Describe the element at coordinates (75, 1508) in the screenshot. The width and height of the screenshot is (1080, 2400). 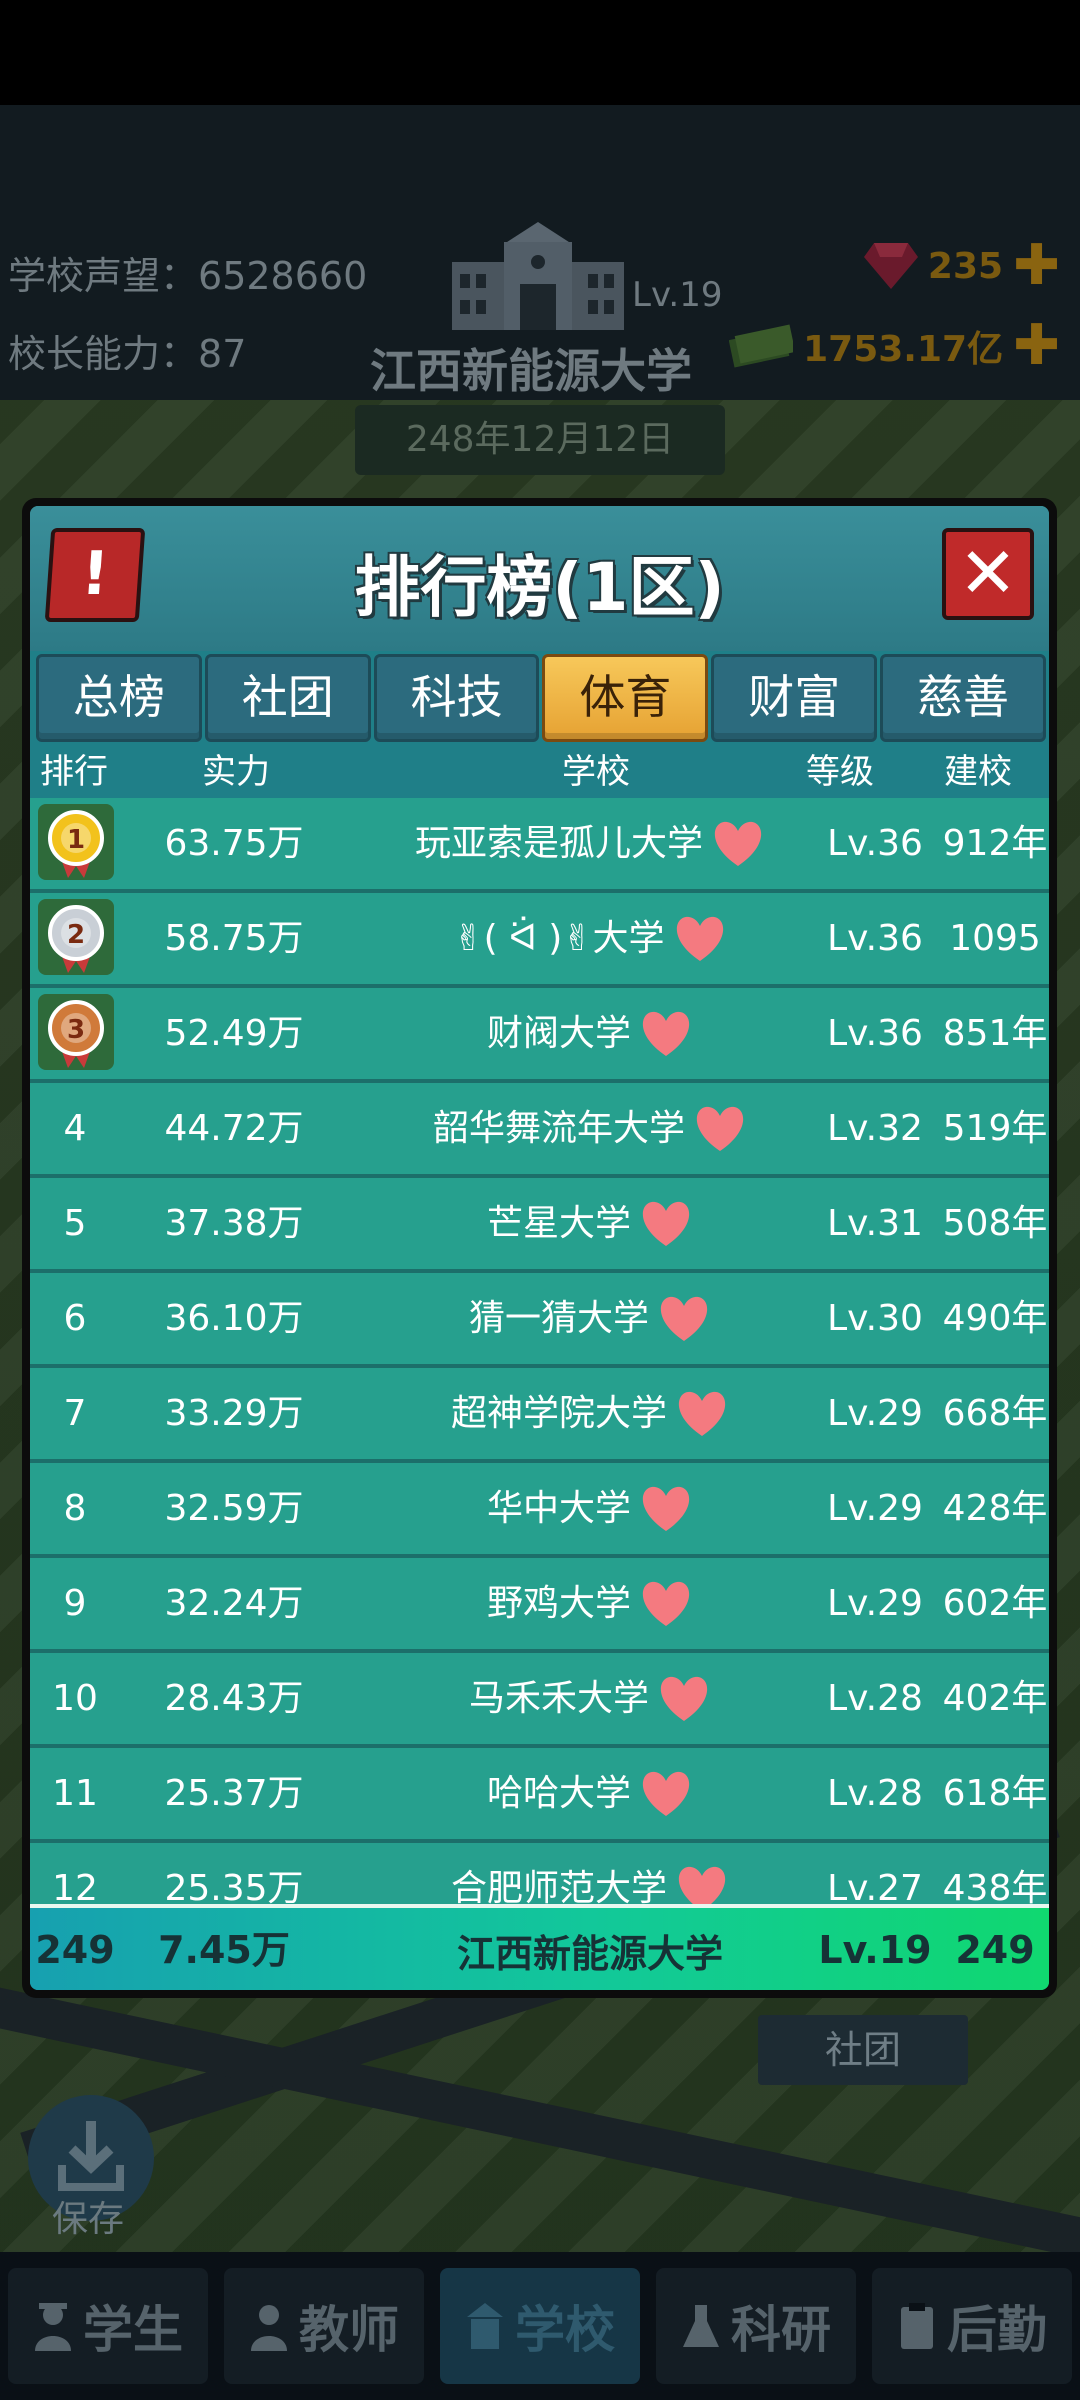
I see `rank-number: 8` at that location.